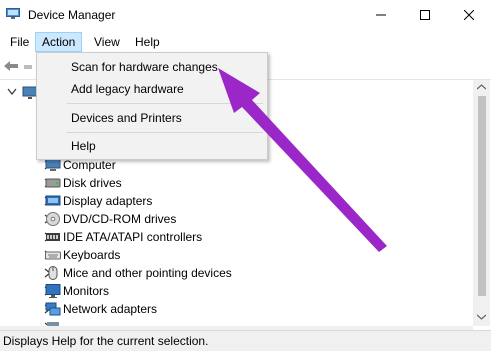 Image resolution: width=491 pixels, height=351 pixels. What do you see at coordinates (53, 183) in the screenshot?
I see `disk-drive-icon` at bounding box center [53, 183].